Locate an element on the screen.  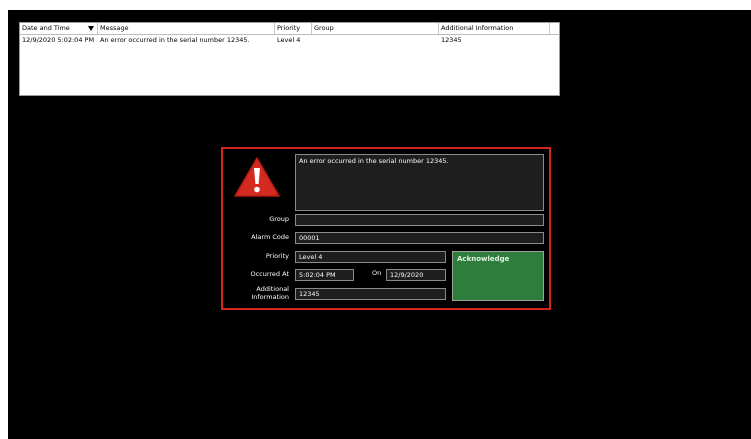
acknowledge-button: Acknowledge is located at coordinates (498, 276).